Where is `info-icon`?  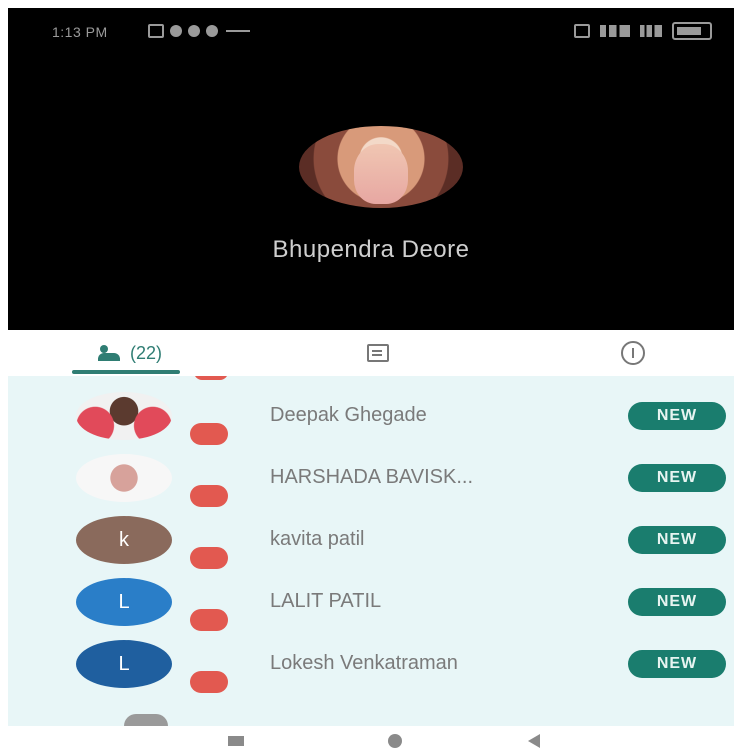
info-icon is located at coordinates (633, 353).